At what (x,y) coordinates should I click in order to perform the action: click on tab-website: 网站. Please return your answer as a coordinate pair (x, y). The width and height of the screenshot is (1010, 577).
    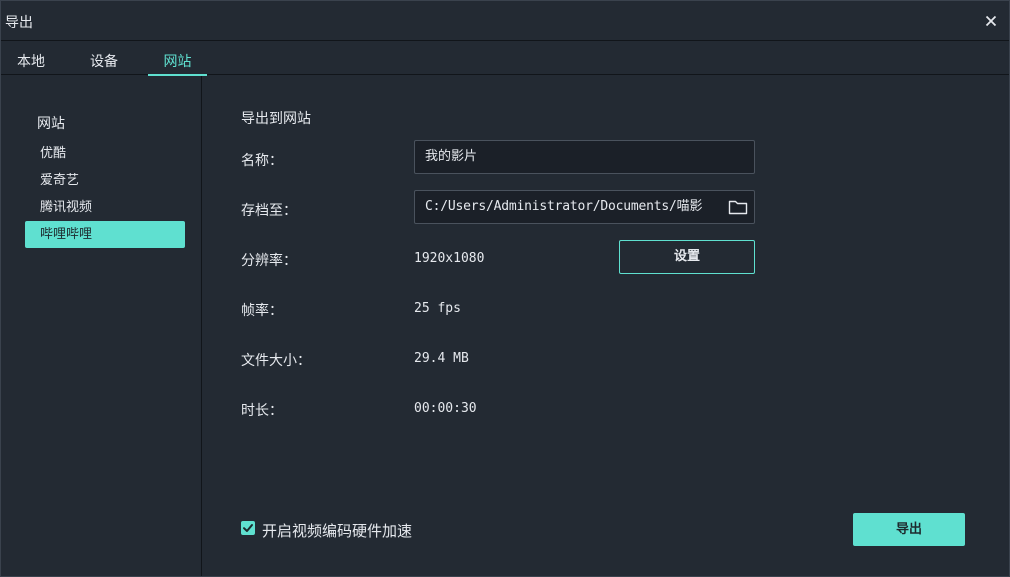
    Looking at the image, I should click on (177, 59).